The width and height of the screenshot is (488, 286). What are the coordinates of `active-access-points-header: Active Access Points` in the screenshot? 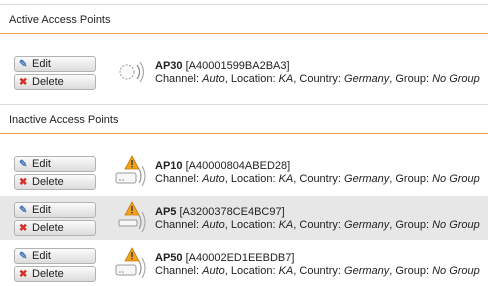 It's located at (244, 19).